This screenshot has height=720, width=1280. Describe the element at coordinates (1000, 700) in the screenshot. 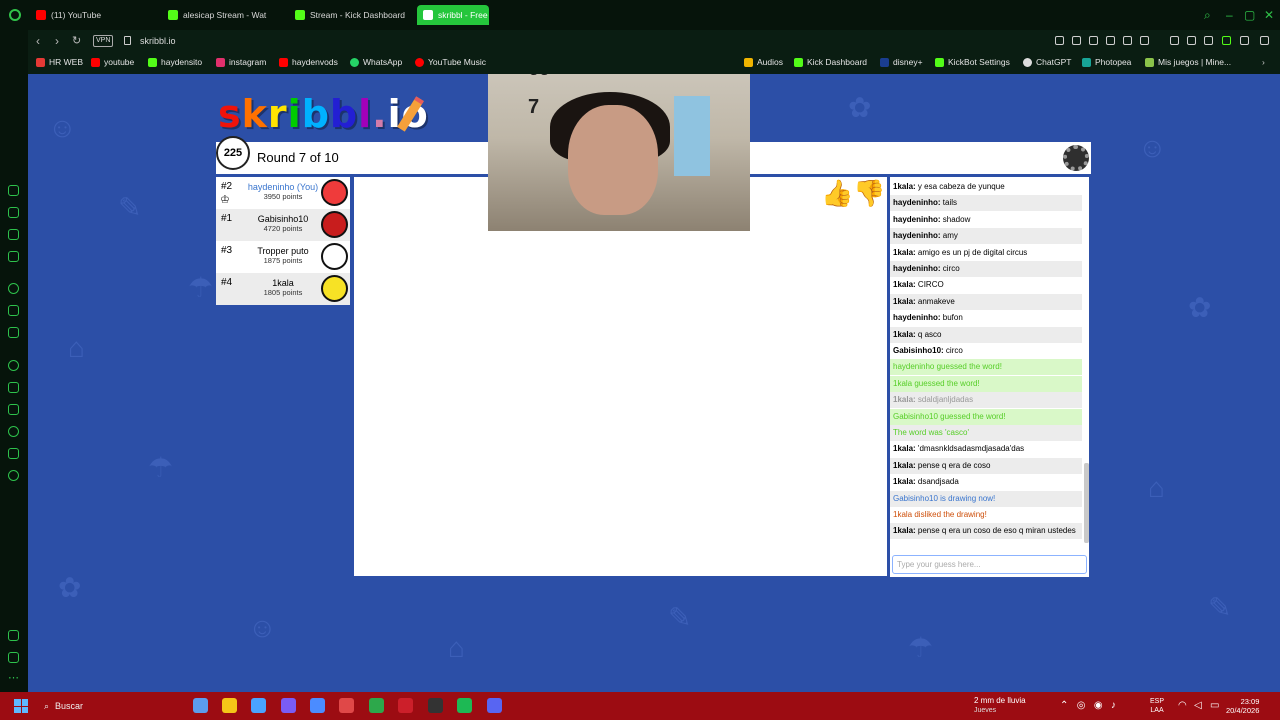

I see `weather-text: 2 mm de lluvia` at that location.